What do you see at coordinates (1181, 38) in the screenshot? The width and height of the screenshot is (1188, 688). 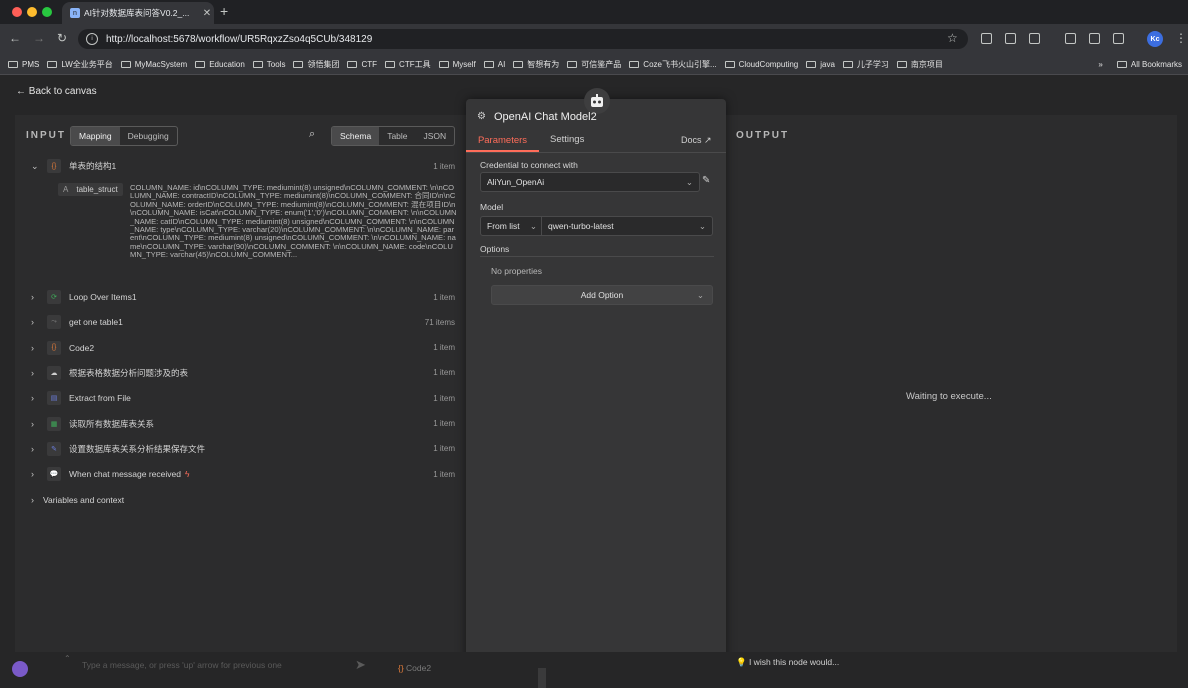 I see `browser-menu-icon: ⋮` at bounding box center [1181, 38].